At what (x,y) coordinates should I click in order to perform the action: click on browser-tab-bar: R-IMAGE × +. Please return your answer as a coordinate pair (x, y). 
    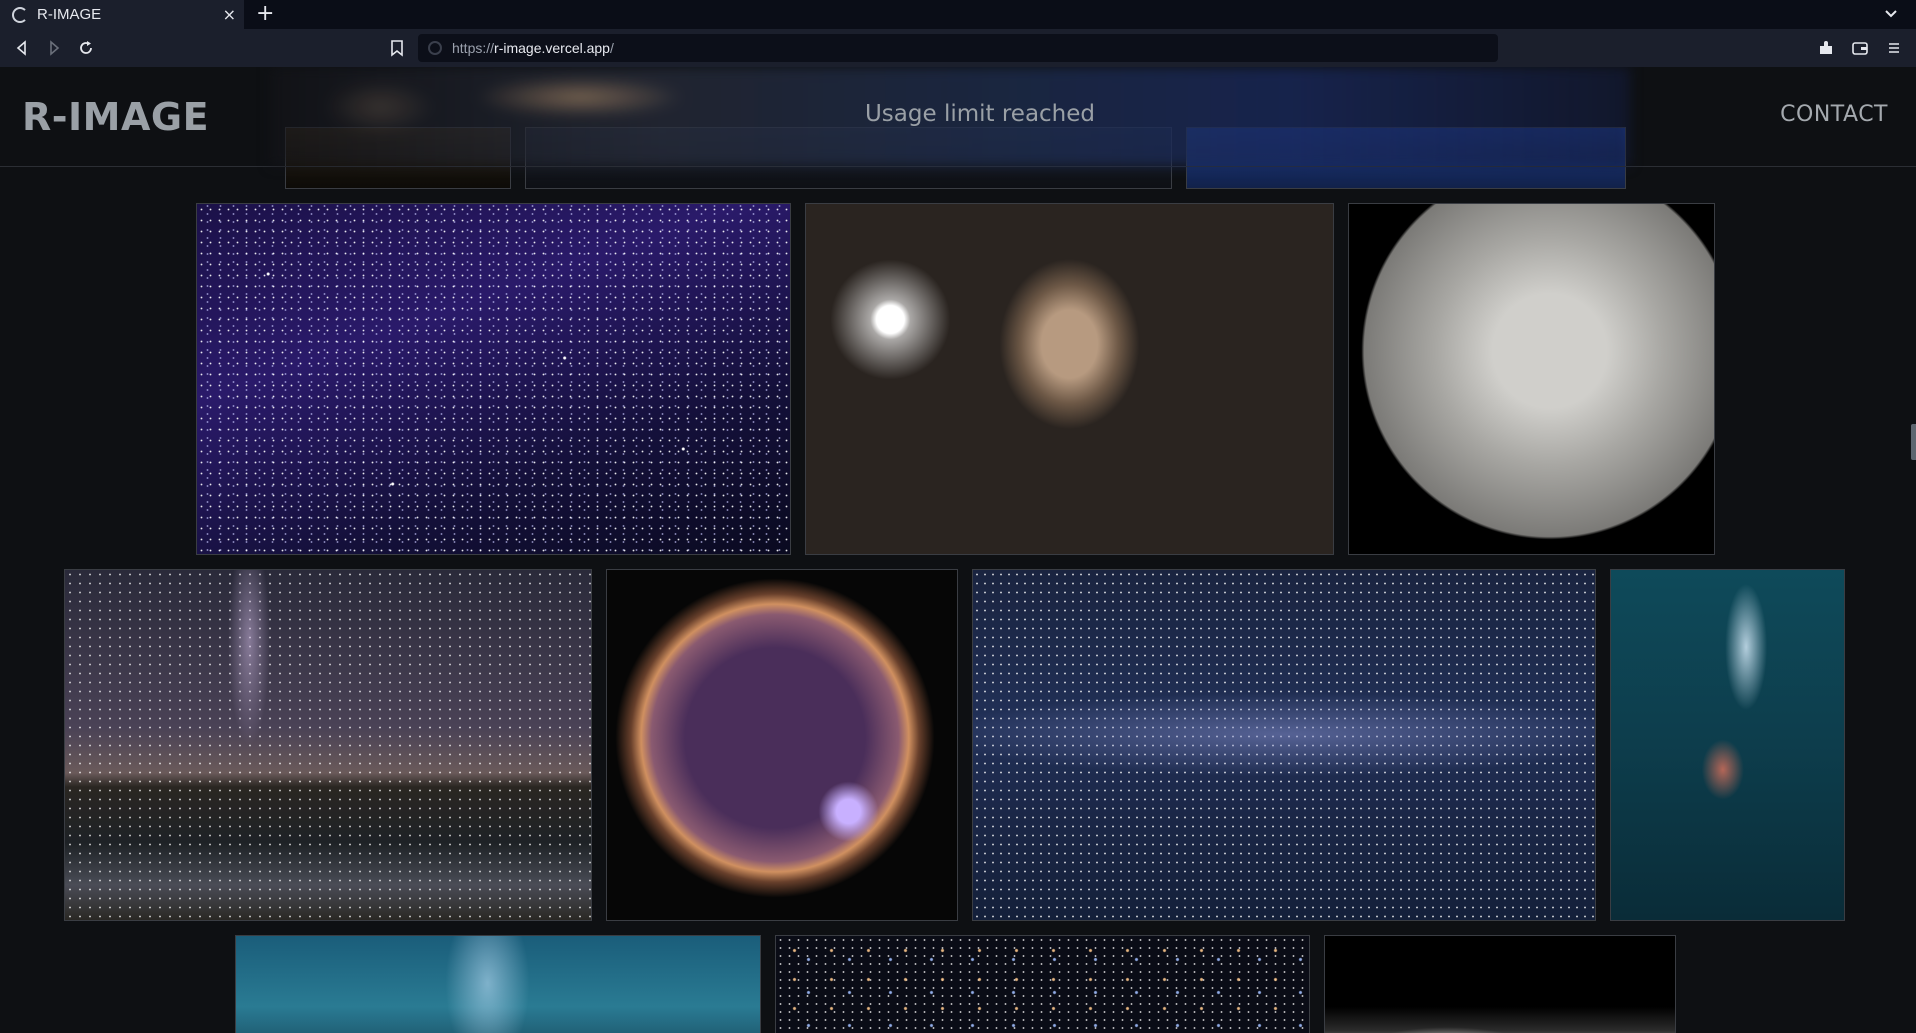
    Looking at the image, I should click on (958, 14).